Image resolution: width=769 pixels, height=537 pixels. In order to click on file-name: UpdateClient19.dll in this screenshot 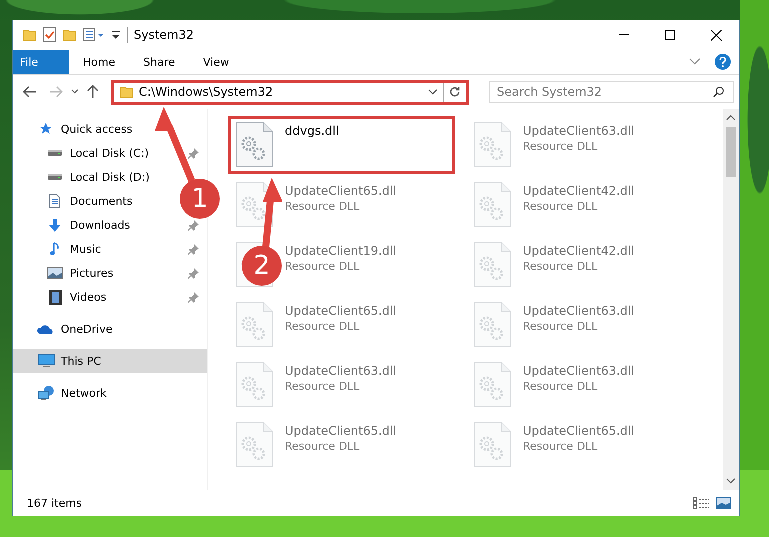, I will do `click(341, 251)`.